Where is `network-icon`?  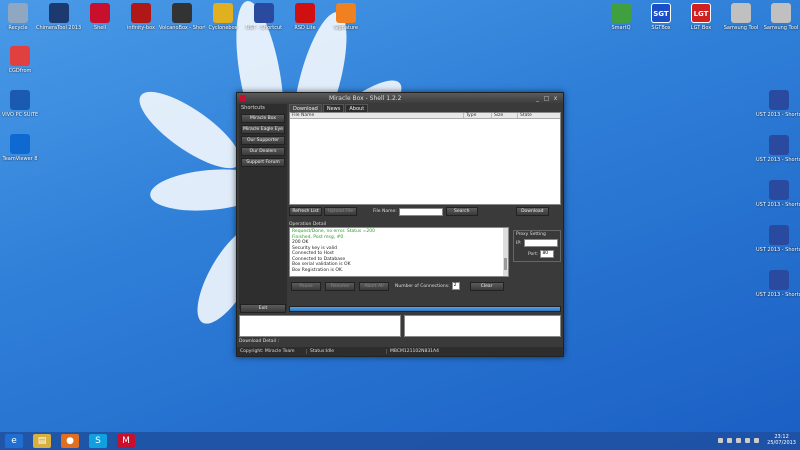
network-icon is located at coordinates (730, 440).